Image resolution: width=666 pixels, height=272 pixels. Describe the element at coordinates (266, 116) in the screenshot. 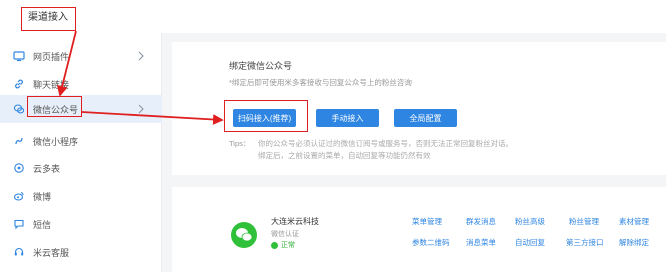

I see `scan-button-highlight-box` at that location.